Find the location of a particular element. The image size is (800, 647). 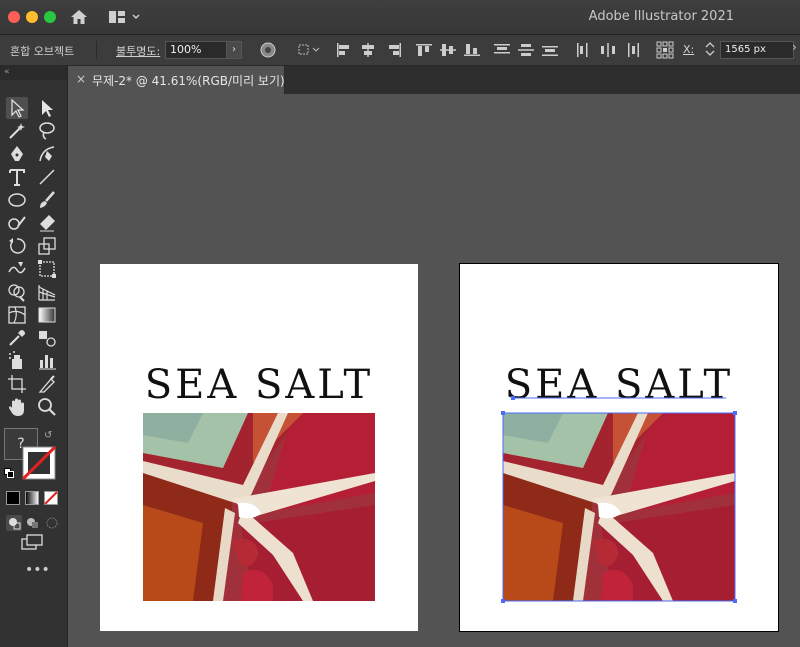

warp-tool-icon is located at coordinates (17, 269).